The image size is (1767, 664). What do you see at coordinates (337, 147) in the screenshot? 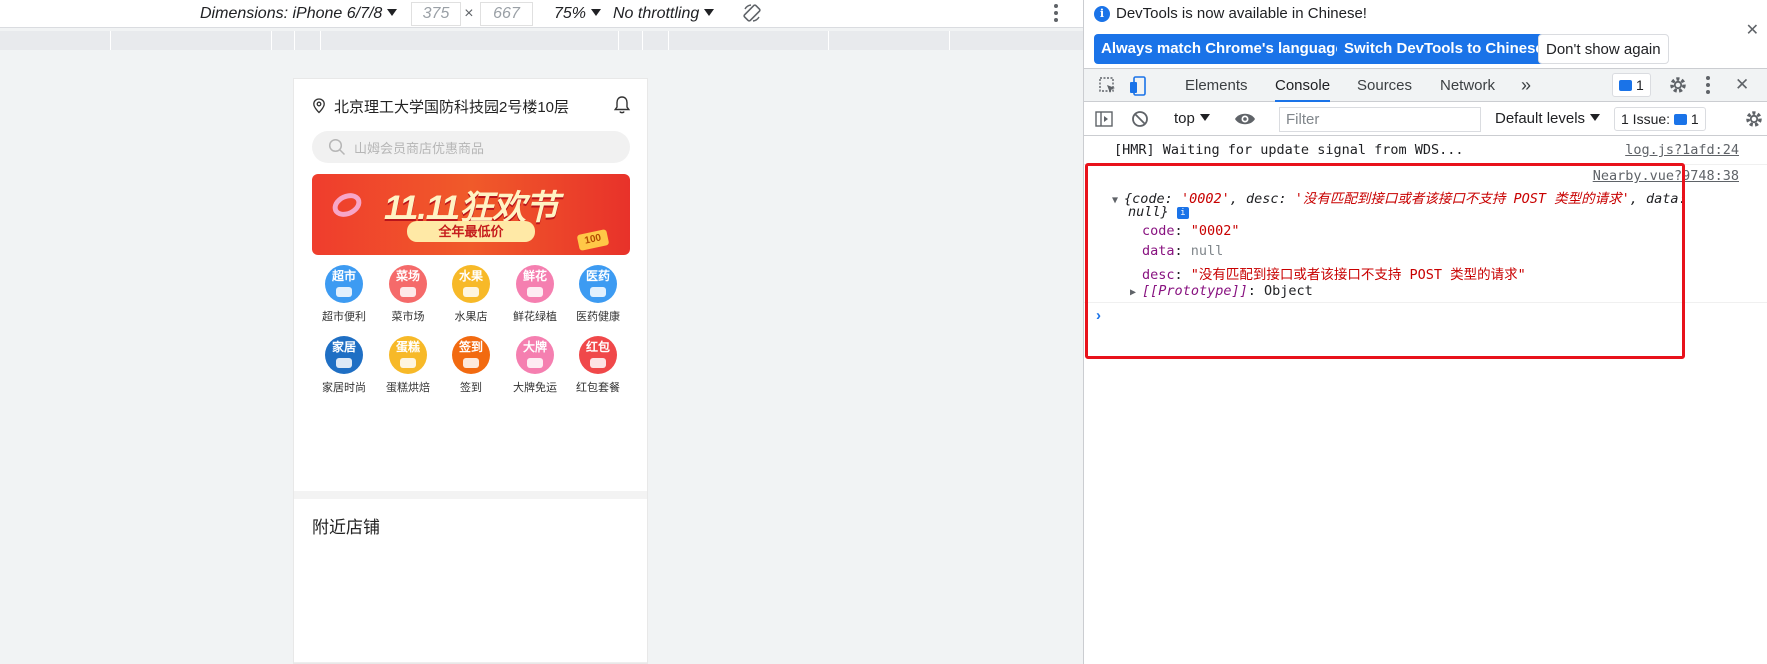
I see `search-icon` at bounding box center [337, 147].